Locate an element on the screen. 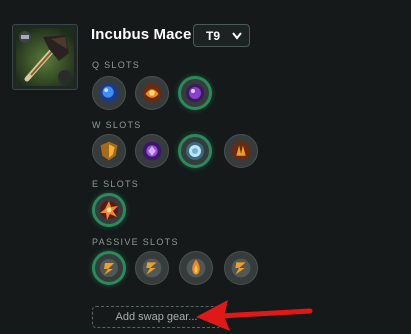 The width and height of the screenshot is (411, 334). q-slots-heading: Q SLOTS is located at coordinates (116, 65).